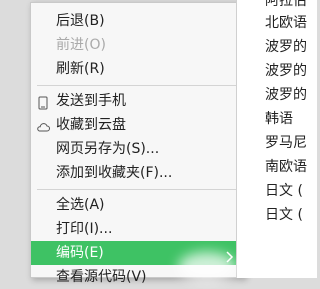  I want to click on menu-item-select-all-label: 全选(A), so click(80, 205).